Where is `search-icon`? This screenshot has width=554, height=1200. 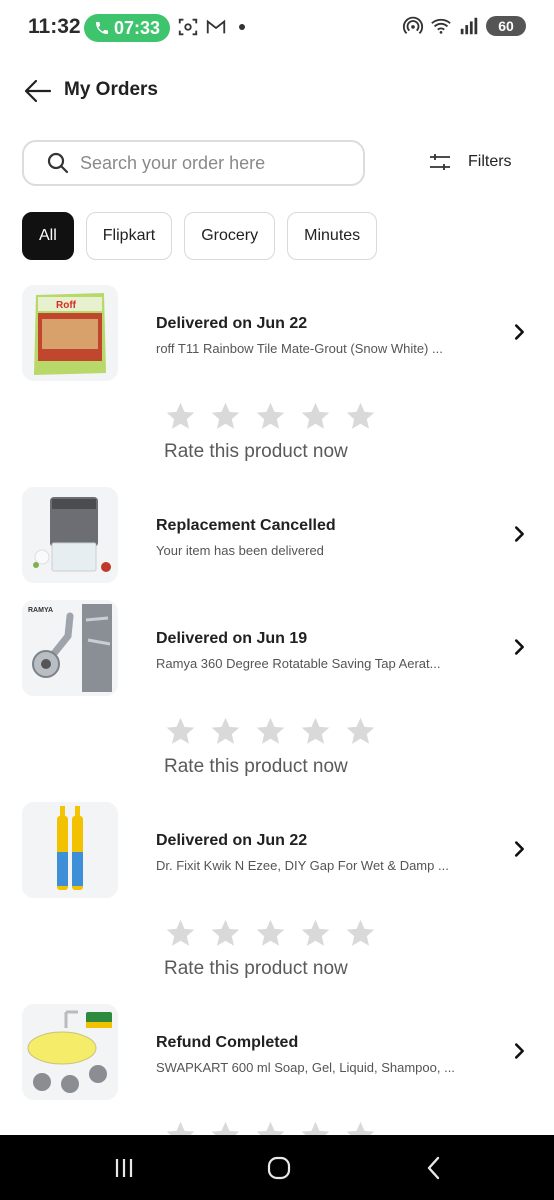
search-icon is located at coordinates (58, 163).